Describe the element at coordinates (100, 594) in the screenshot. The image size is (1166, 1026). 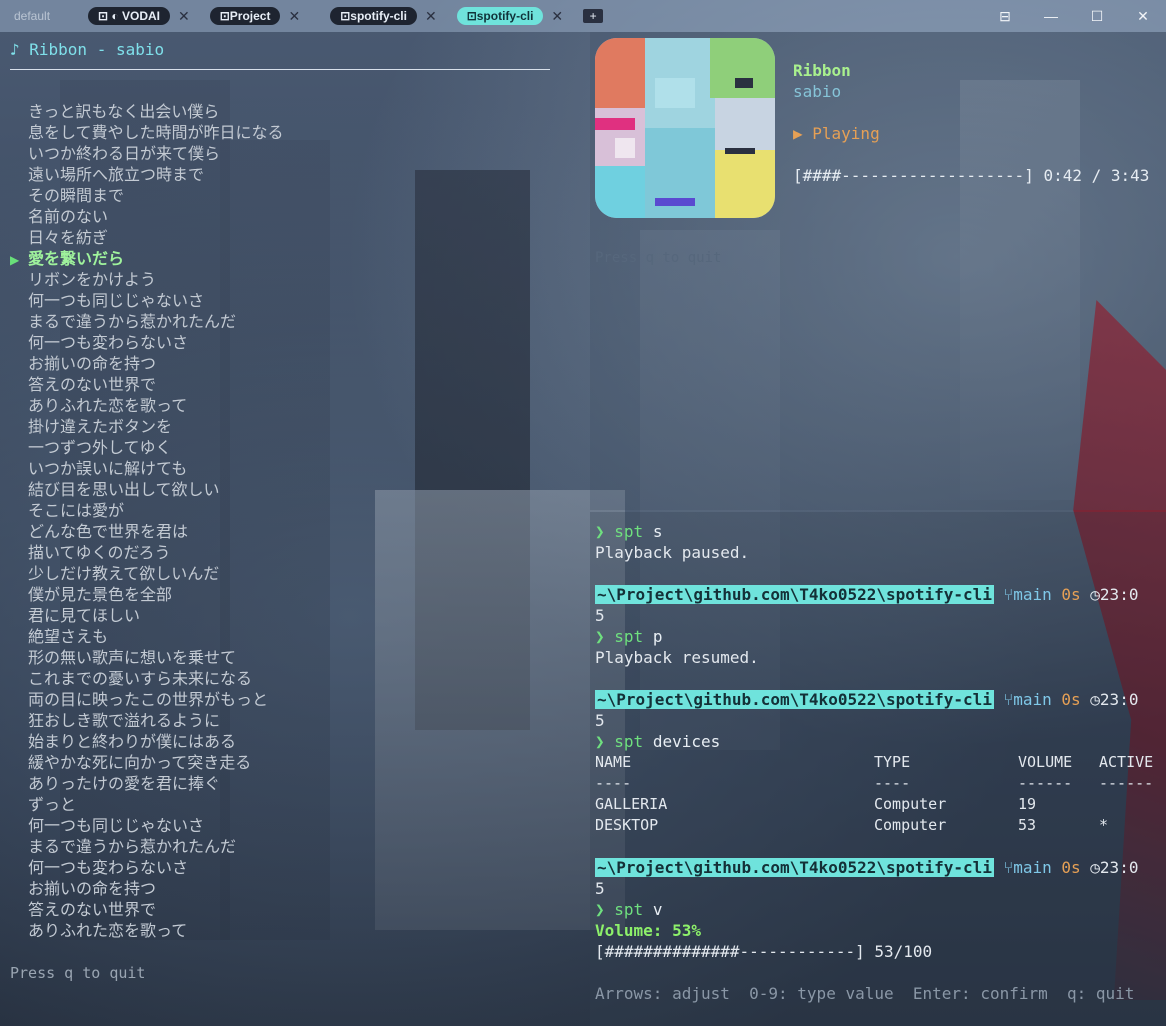
I see `lyric-text: 僕が見た景色を全部` at that location.